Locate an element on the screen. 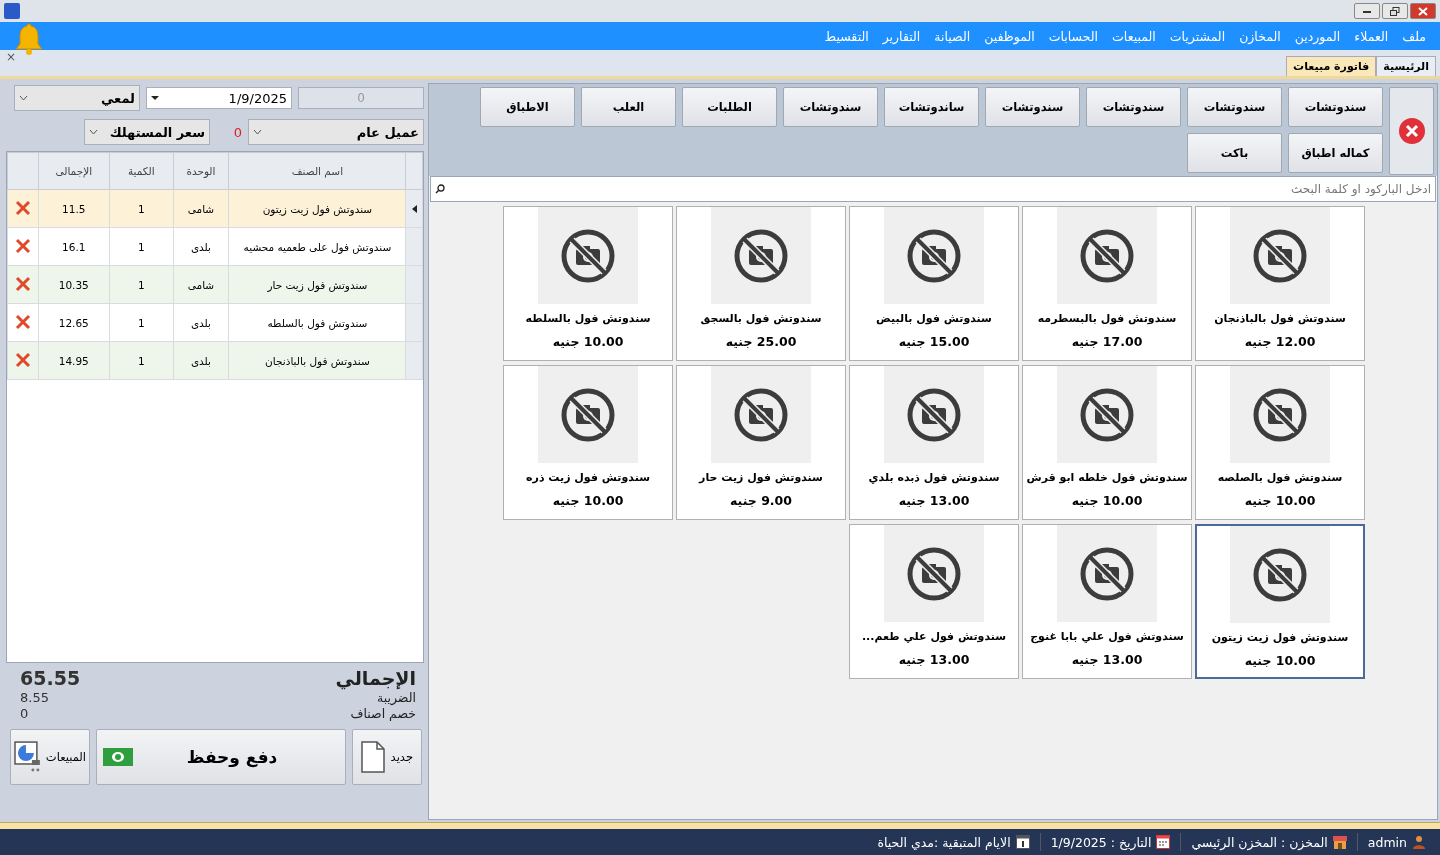 The width and height of the screenshot is (1440, 855). table-cell: 11.5 is located at coordinates (74, 208).